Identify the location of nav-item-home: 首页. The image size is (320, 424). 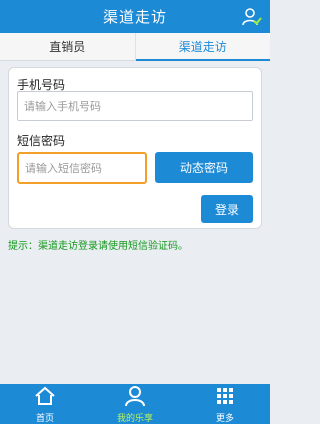
(45, 404).